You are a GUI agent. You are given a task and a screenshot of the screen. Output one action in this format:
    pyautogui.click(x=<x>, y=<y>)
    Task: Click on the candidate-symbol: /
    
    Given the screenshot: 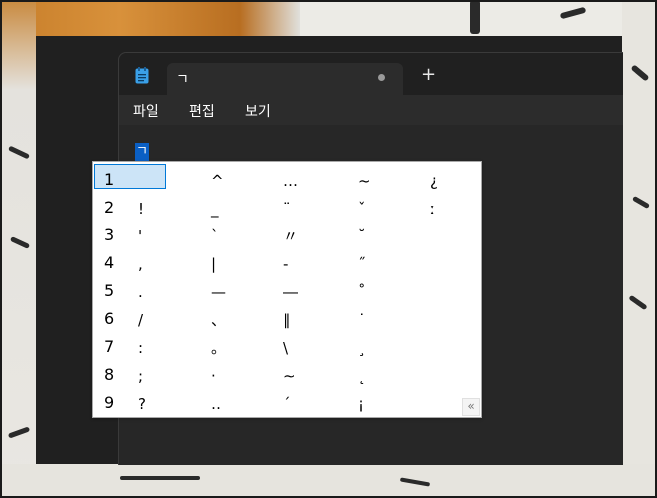 What is the action you would take?
    pyautogui.click(x=140, y=320)
    